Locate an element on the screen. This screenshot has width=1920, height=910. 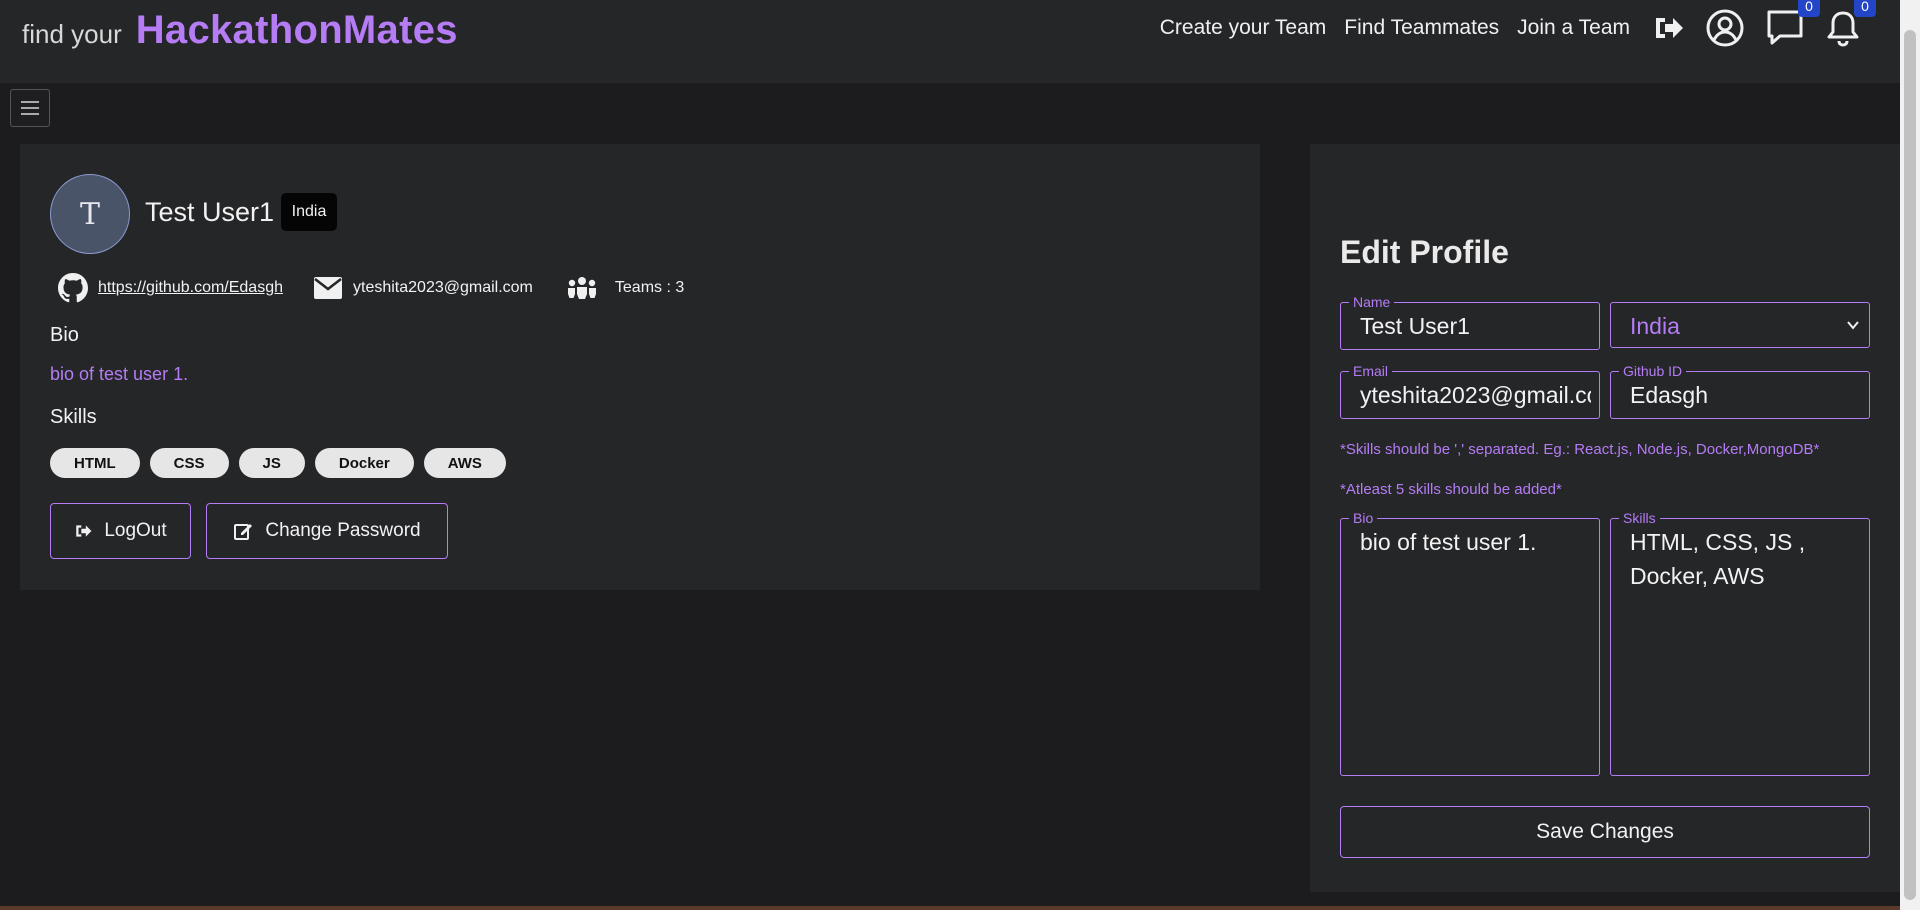
country-select-value: India is located at coordinates (1655, 326).